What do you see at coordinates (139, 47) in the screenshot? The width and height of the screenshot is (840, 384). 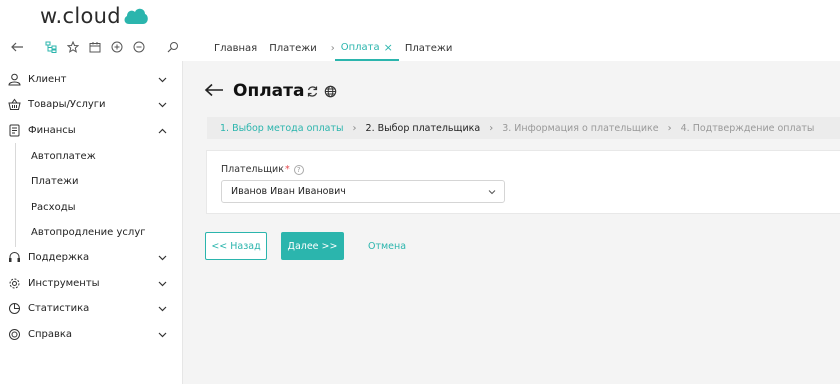 I see `minus-circle-icon` at bounding box center [139, 47].